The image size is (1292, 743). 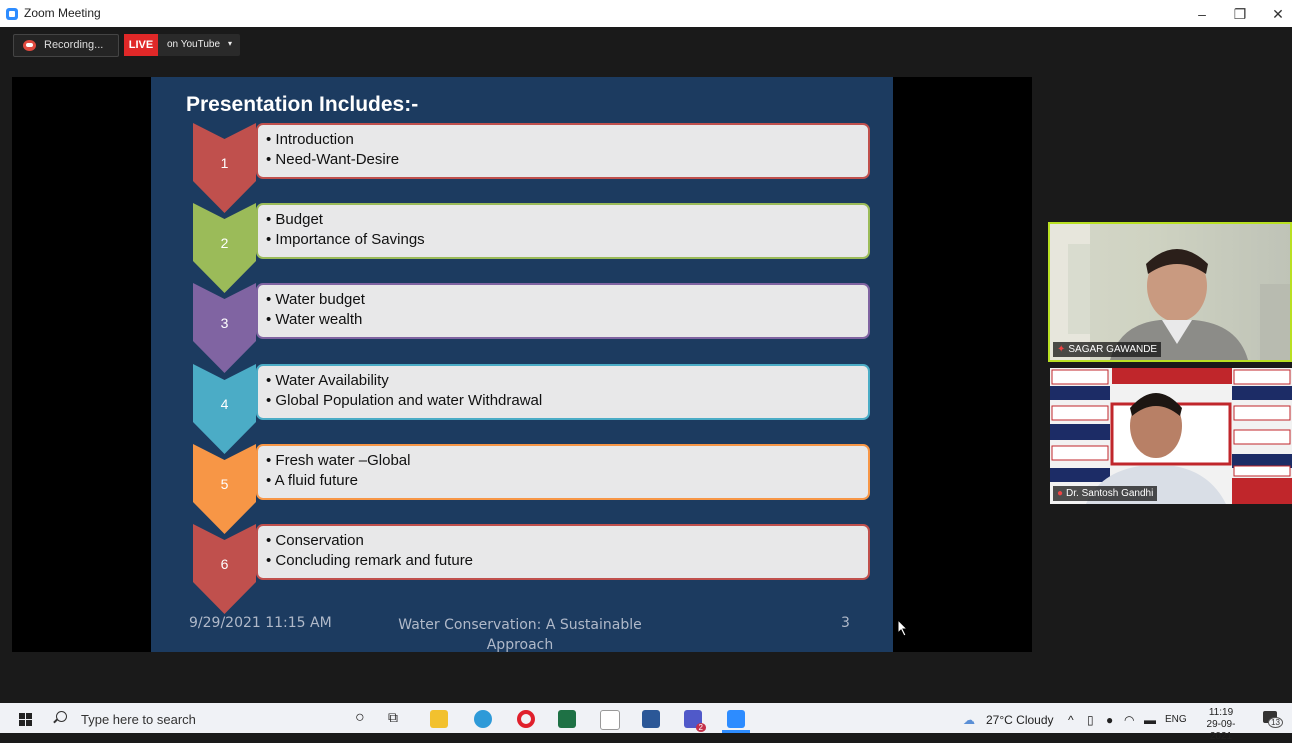 What do you see at coordinates (563, 151) in the screenshot?
I see `topic-box-1: • Introduction • Need-Want-Desire` at bounding box center [563, 151].